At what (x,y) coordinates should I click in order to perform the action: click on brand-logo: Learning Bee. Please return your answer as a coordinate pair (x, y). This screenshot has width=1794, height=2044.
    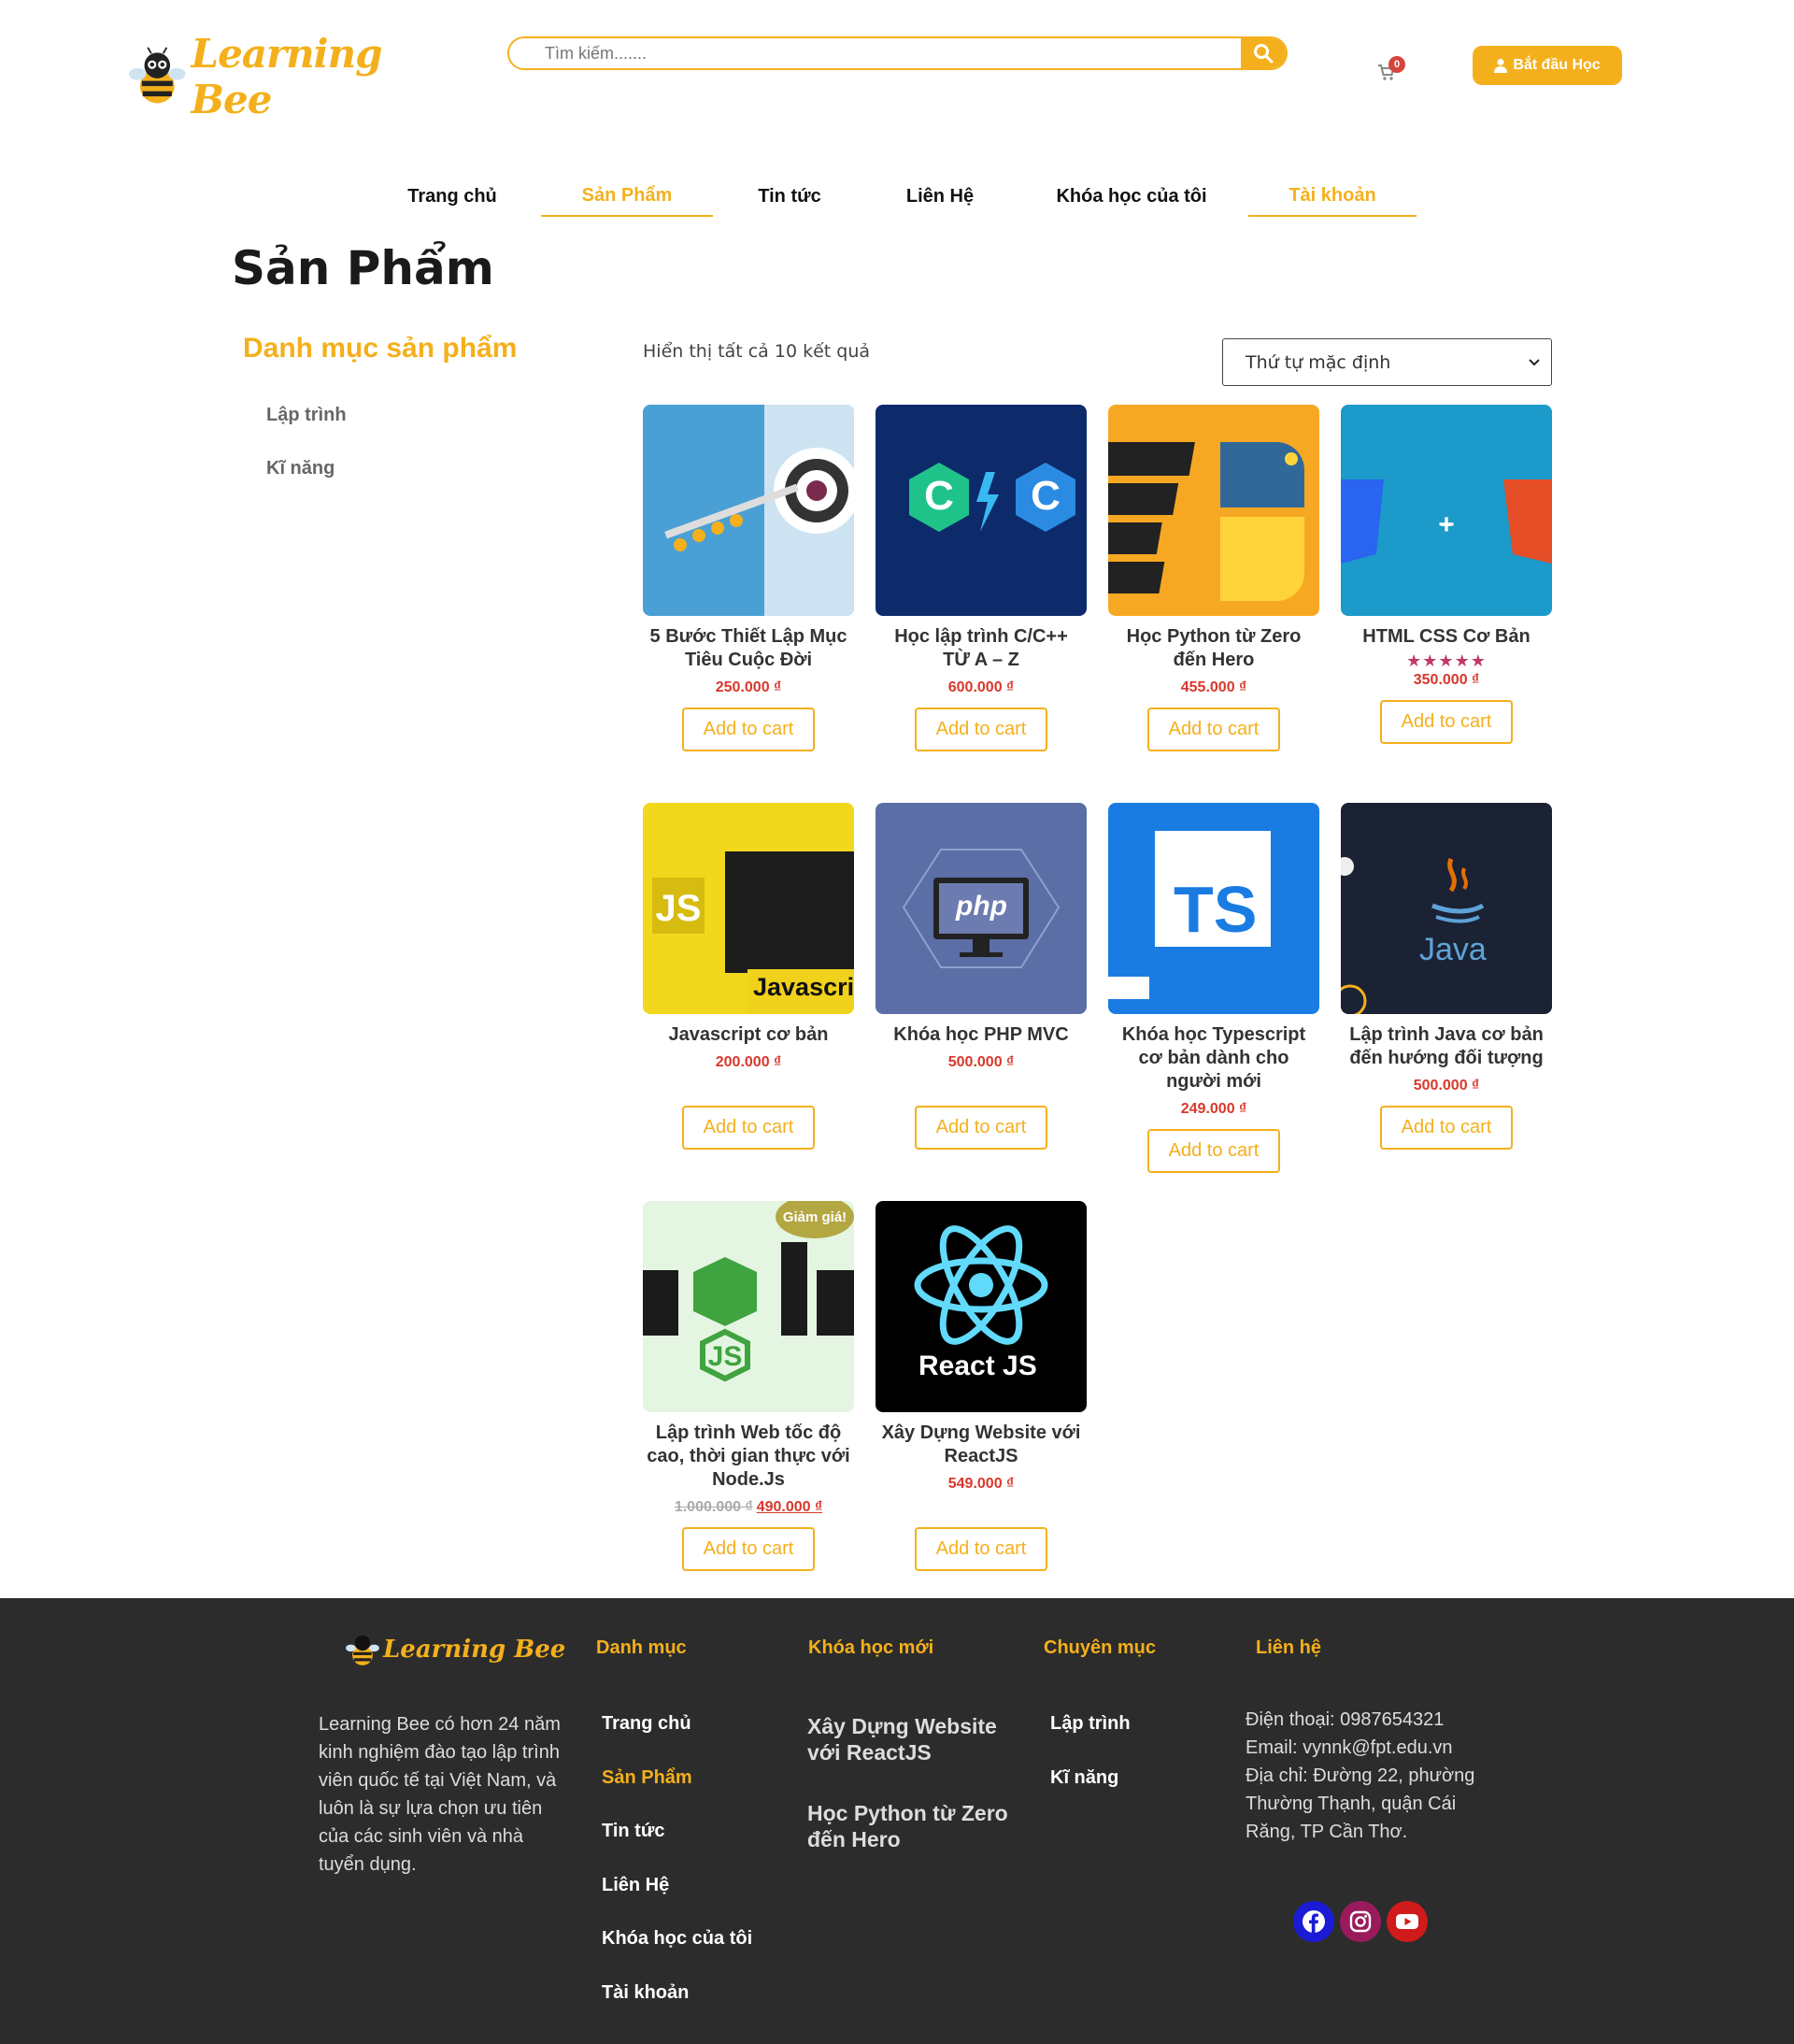
    Looking at the image, I should click on (290, 76).